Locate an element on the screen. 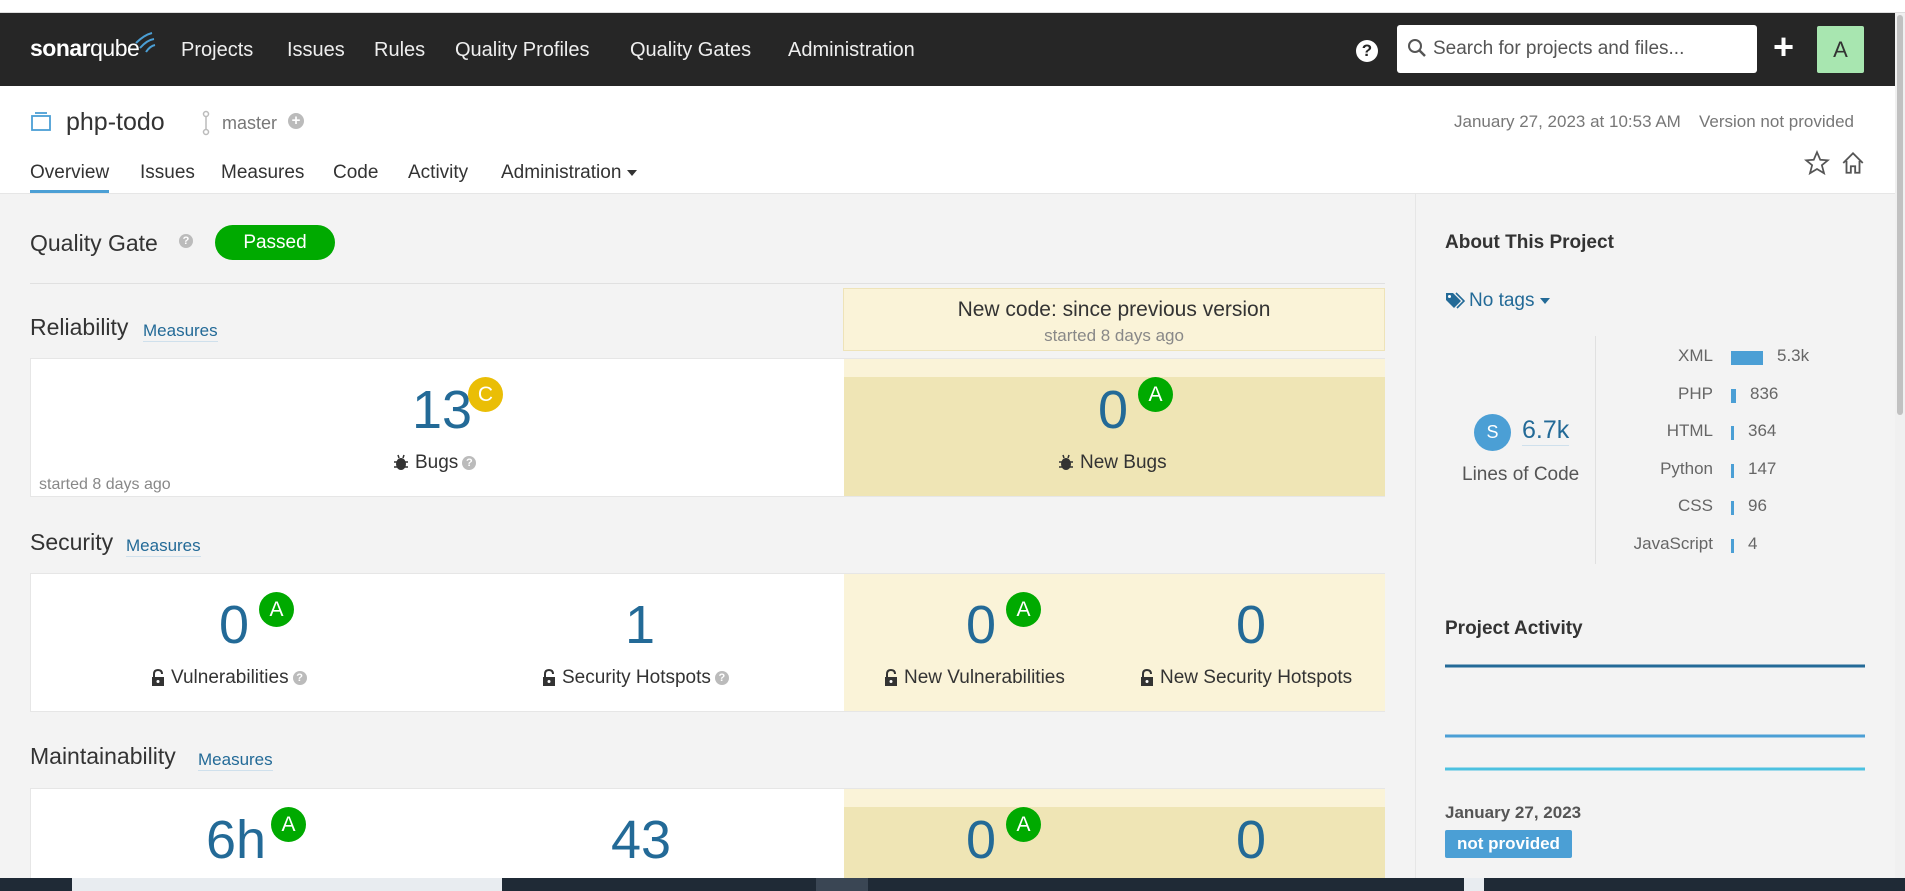 The height and width of the screenshot is (891, 1905). nav-rules: Rules is located at coordinates (399, 50).